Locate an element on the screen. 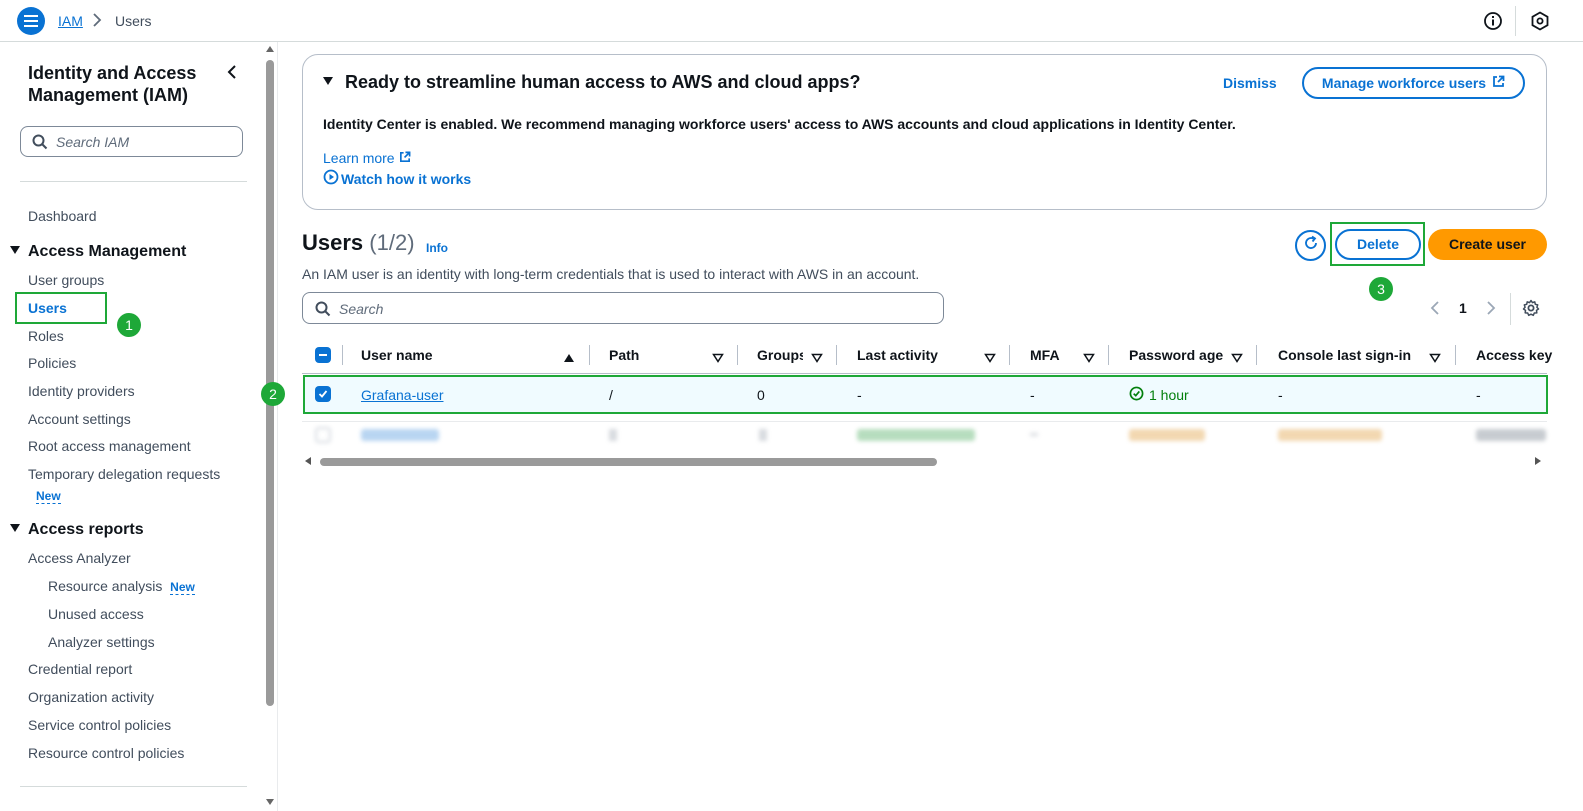  sidebar-item-root-access: Root access management is located at coordinates (109, 446).